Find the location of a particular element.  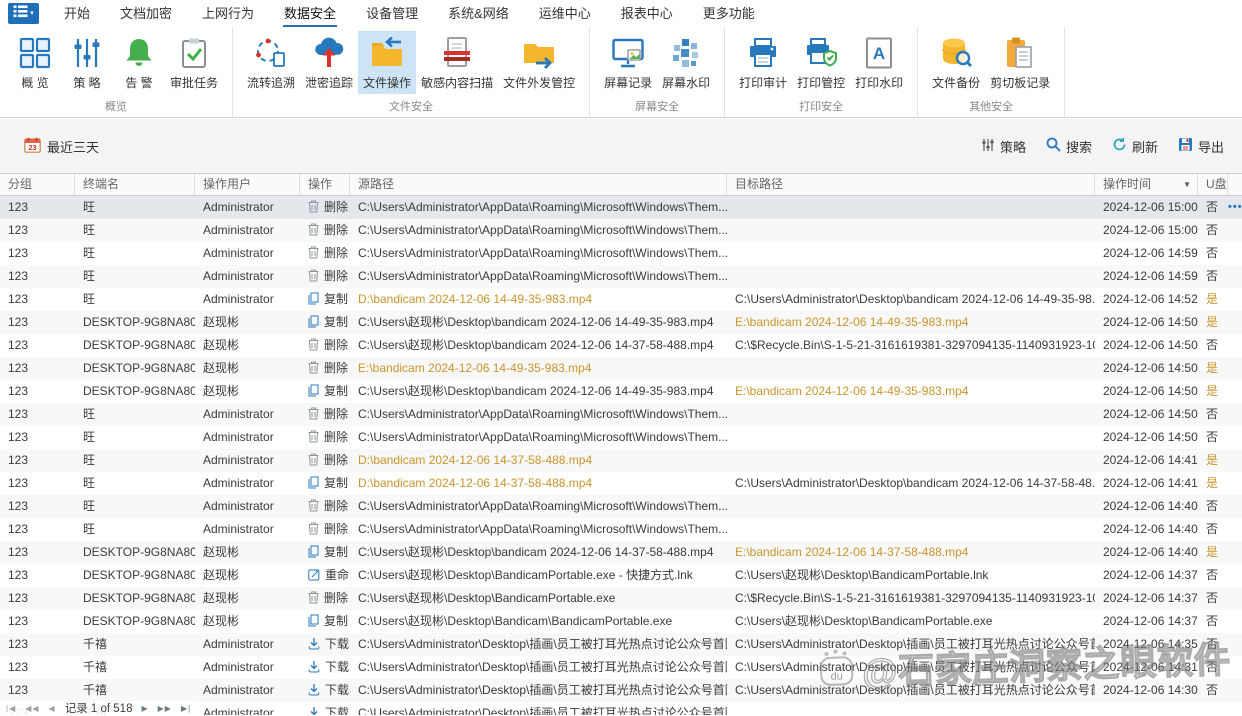

copy-icon is located at coordinates (313, 482).